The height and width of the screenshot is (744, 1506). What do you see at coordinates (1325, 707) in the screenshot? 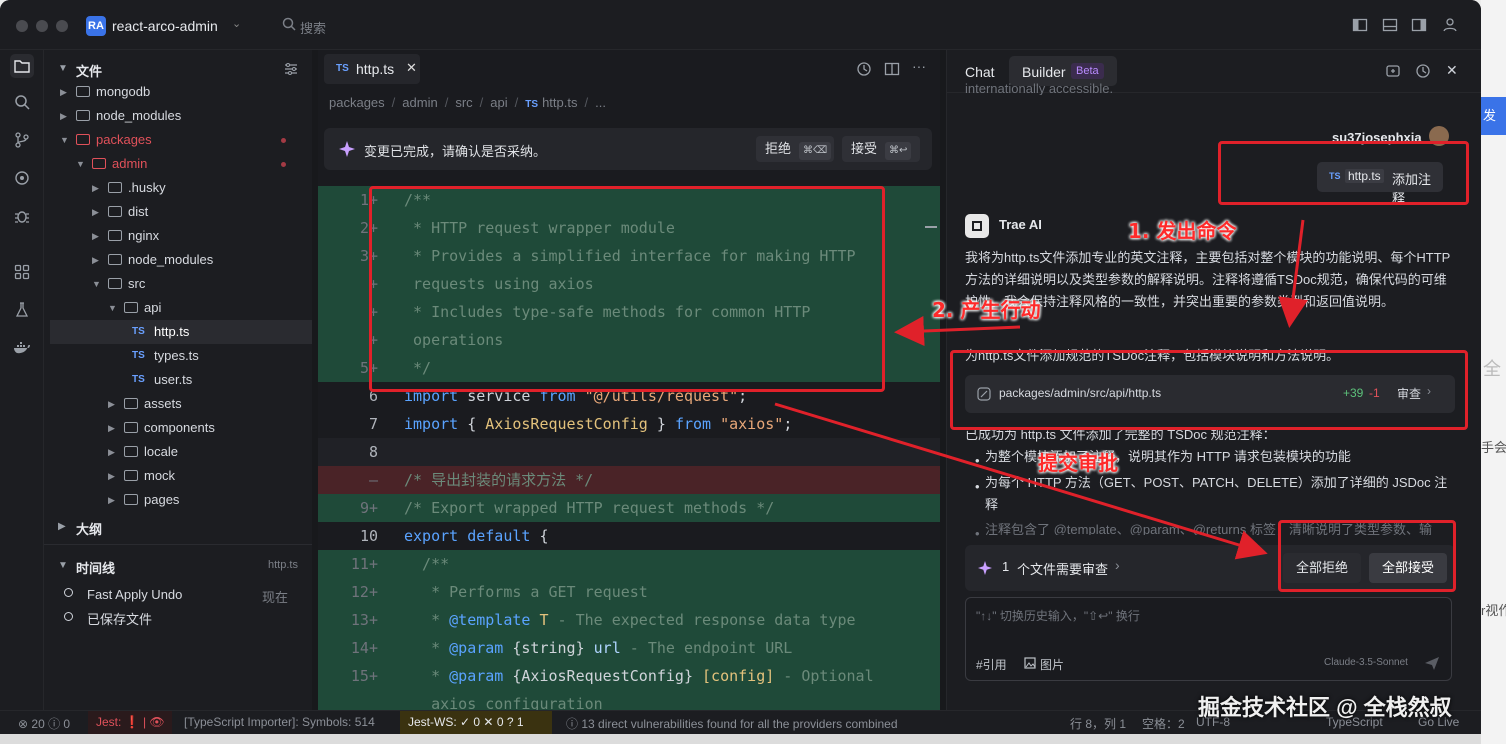
I see `watermark: 掘金技术社区 @ 全栈然叔` at bounding box center [1325, 707].